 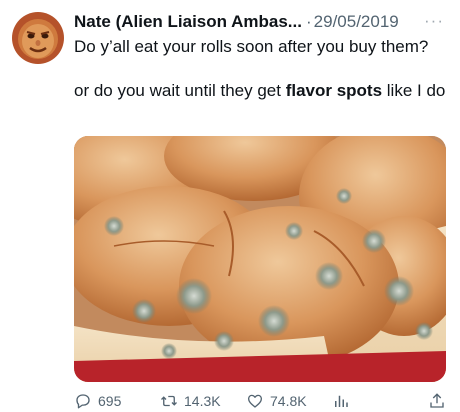 What do you see at coordinates (288, 401) in the screenshot?
I see `like-count: 74.8K` at bounding box center [288, 401].